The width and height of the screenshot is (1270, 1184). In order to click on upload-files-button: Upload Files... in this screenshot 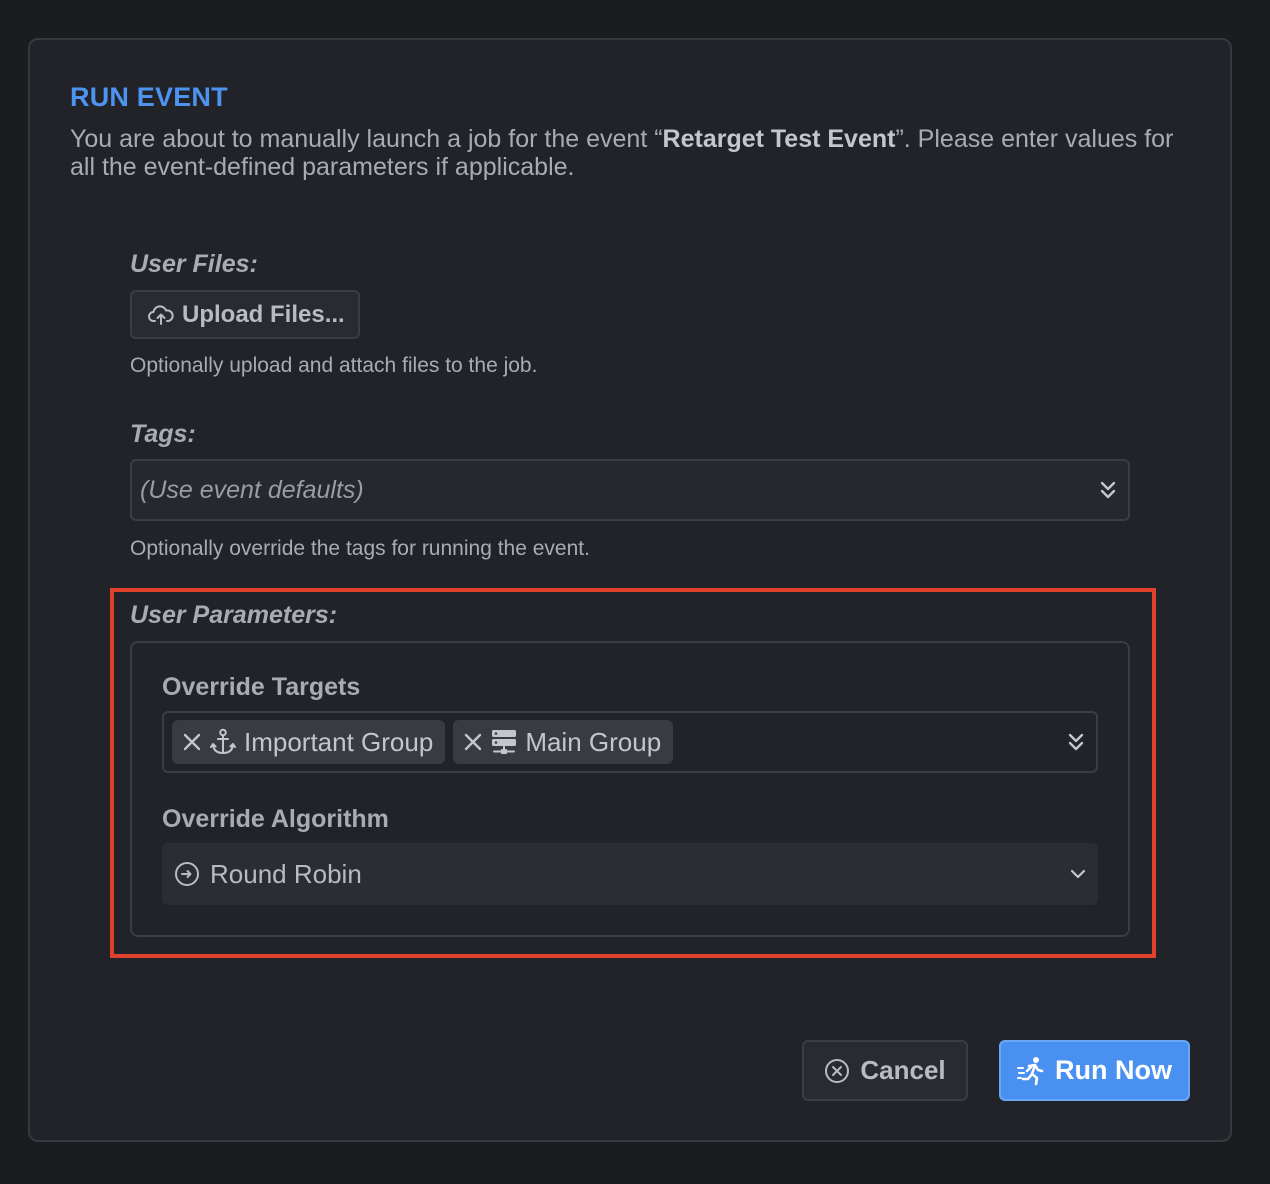, I will do `click(245, 314)`.